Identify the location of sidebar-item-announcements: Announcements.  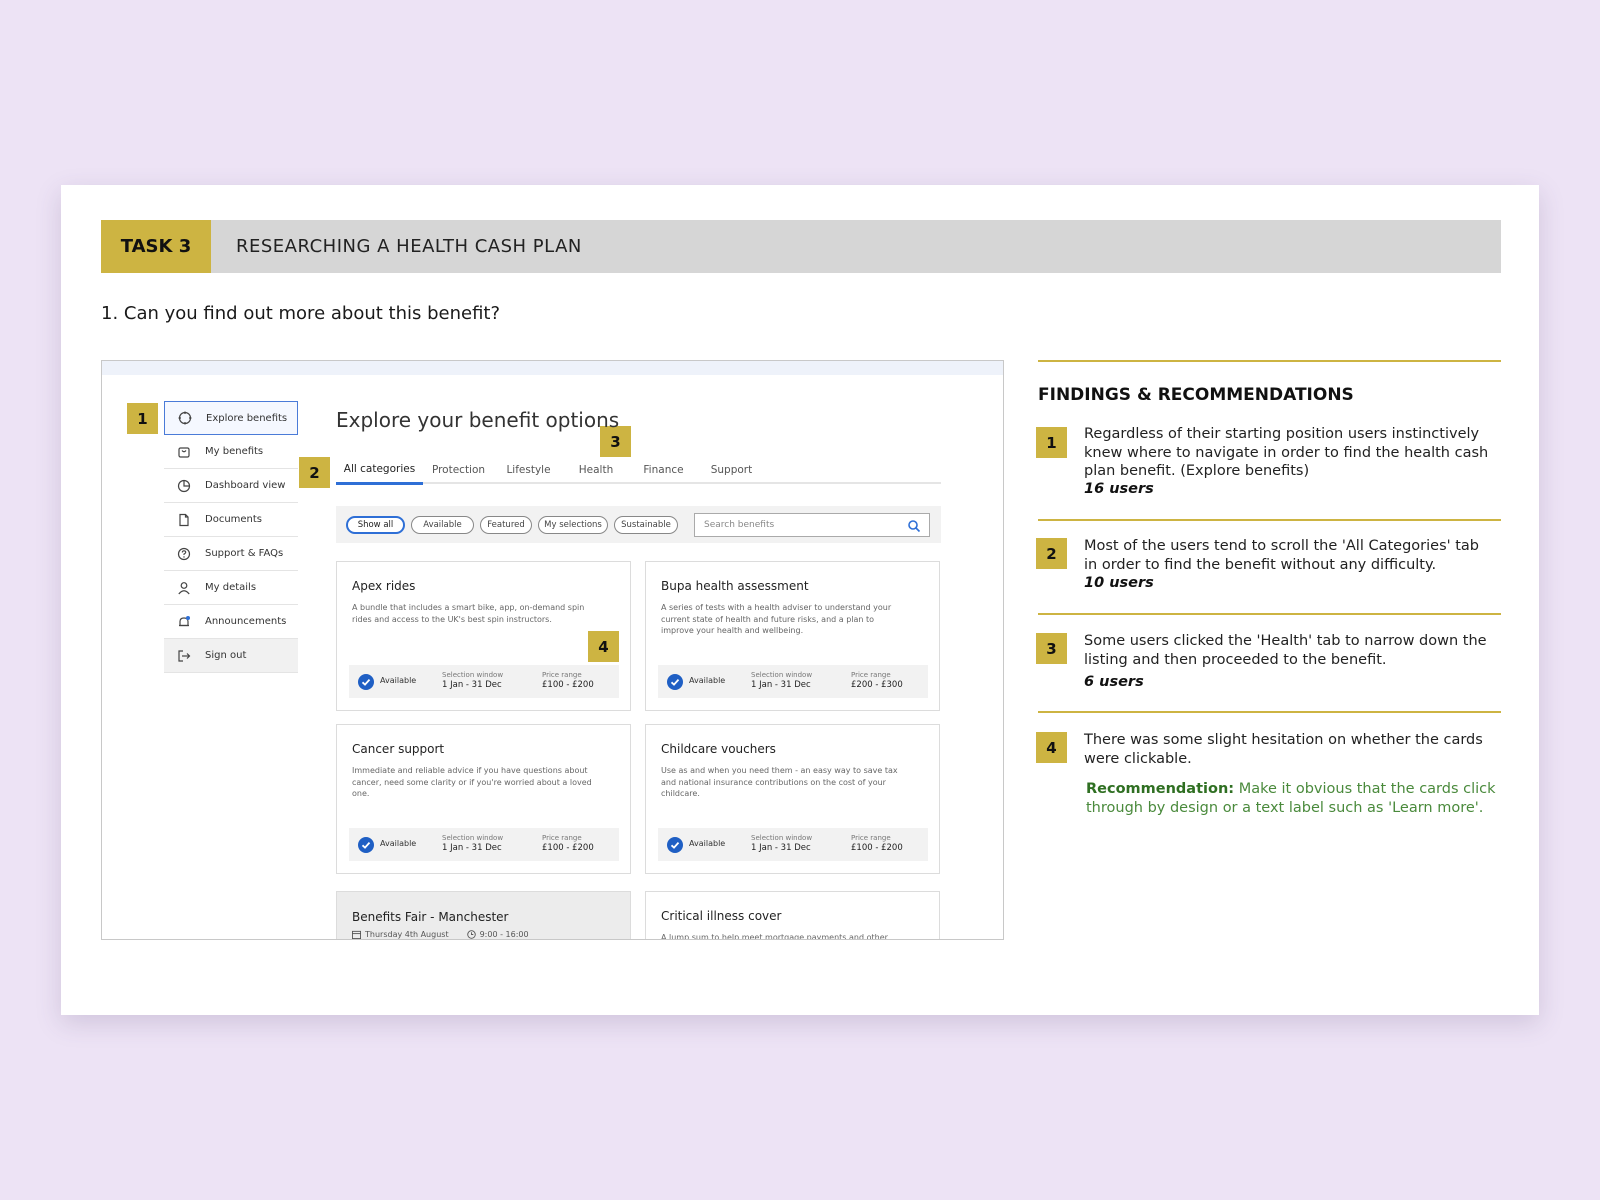
(231, 622).